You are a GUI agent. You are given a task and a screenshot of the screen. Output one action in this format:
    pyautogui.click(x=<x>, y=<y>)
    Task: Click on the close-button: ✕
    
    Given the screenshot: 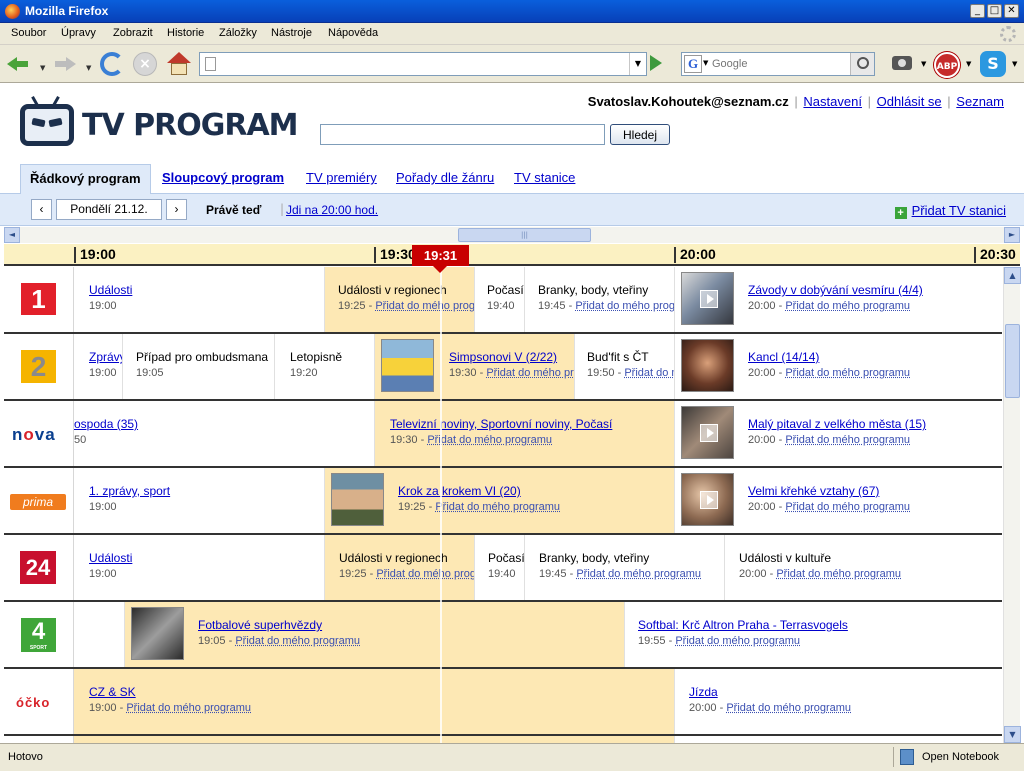 What is the action you would take?
    pyautogui.click(x=1011, y=11)
    